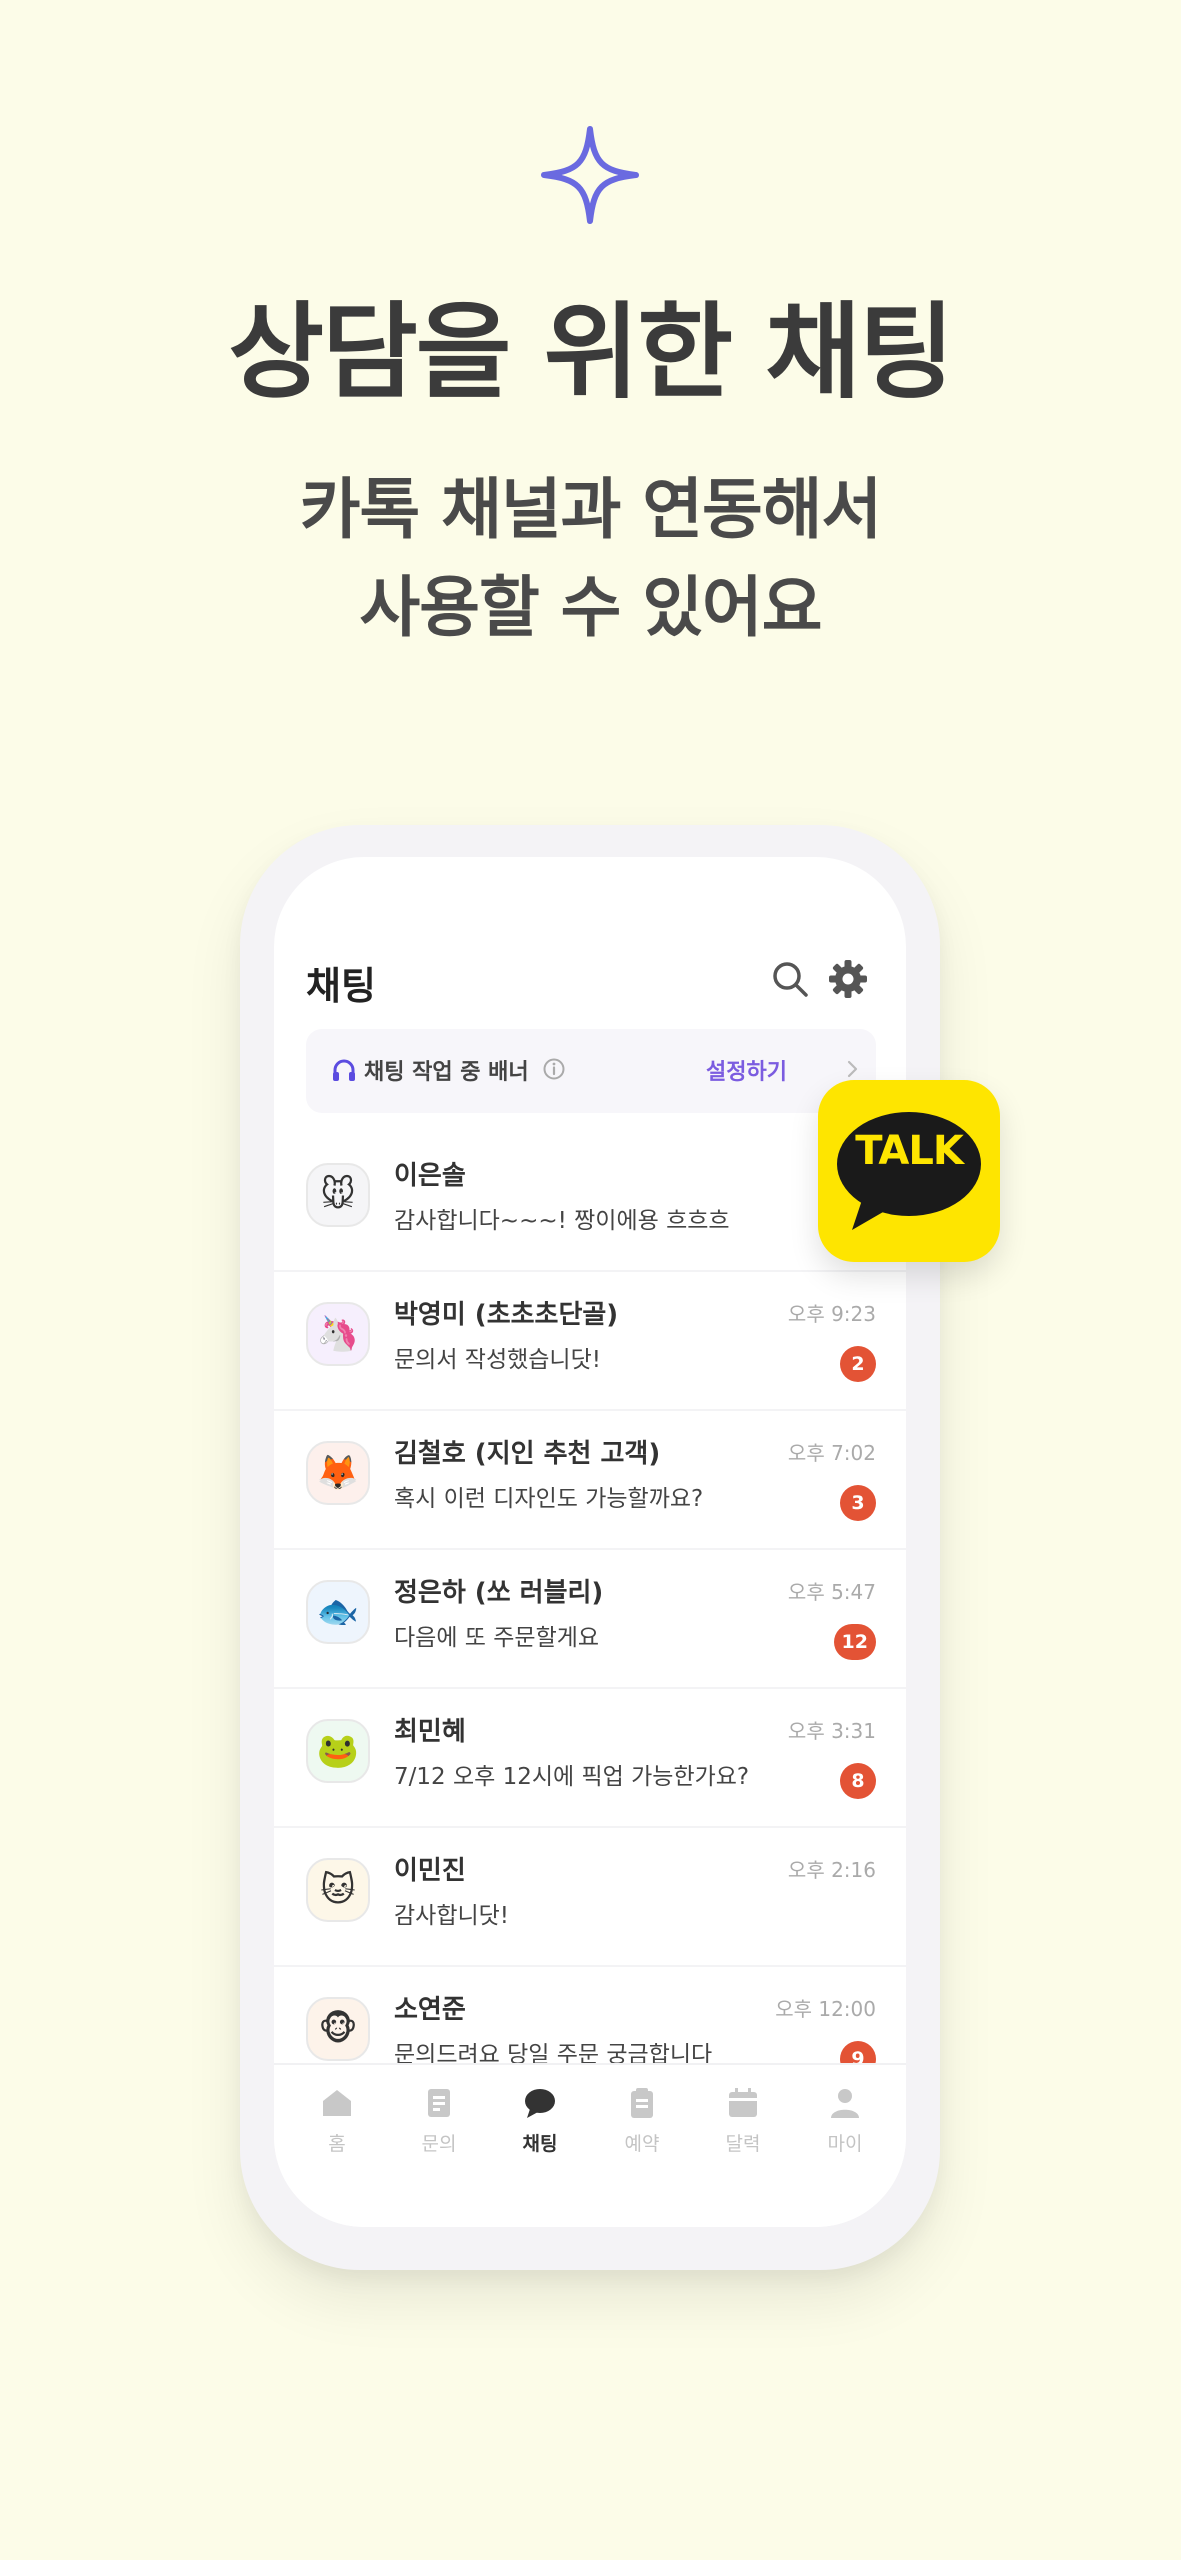 The width and height of the screenshot is (1181, 2560). What do you see at coordinates (553, 2052) in the screenshot?
I see `chat-last-message: 문의드려요 당일 주문 궁금합니다` at bounding box center [553, 2052].